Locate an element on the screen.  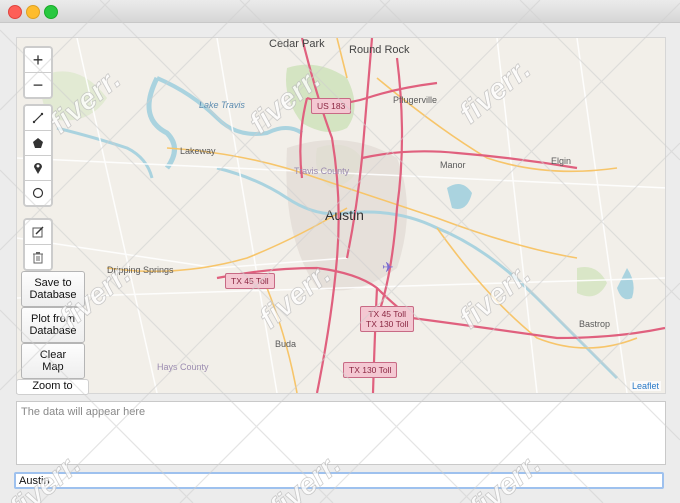
label-round-rock: Round Rock is located at coordinates (379, 50).